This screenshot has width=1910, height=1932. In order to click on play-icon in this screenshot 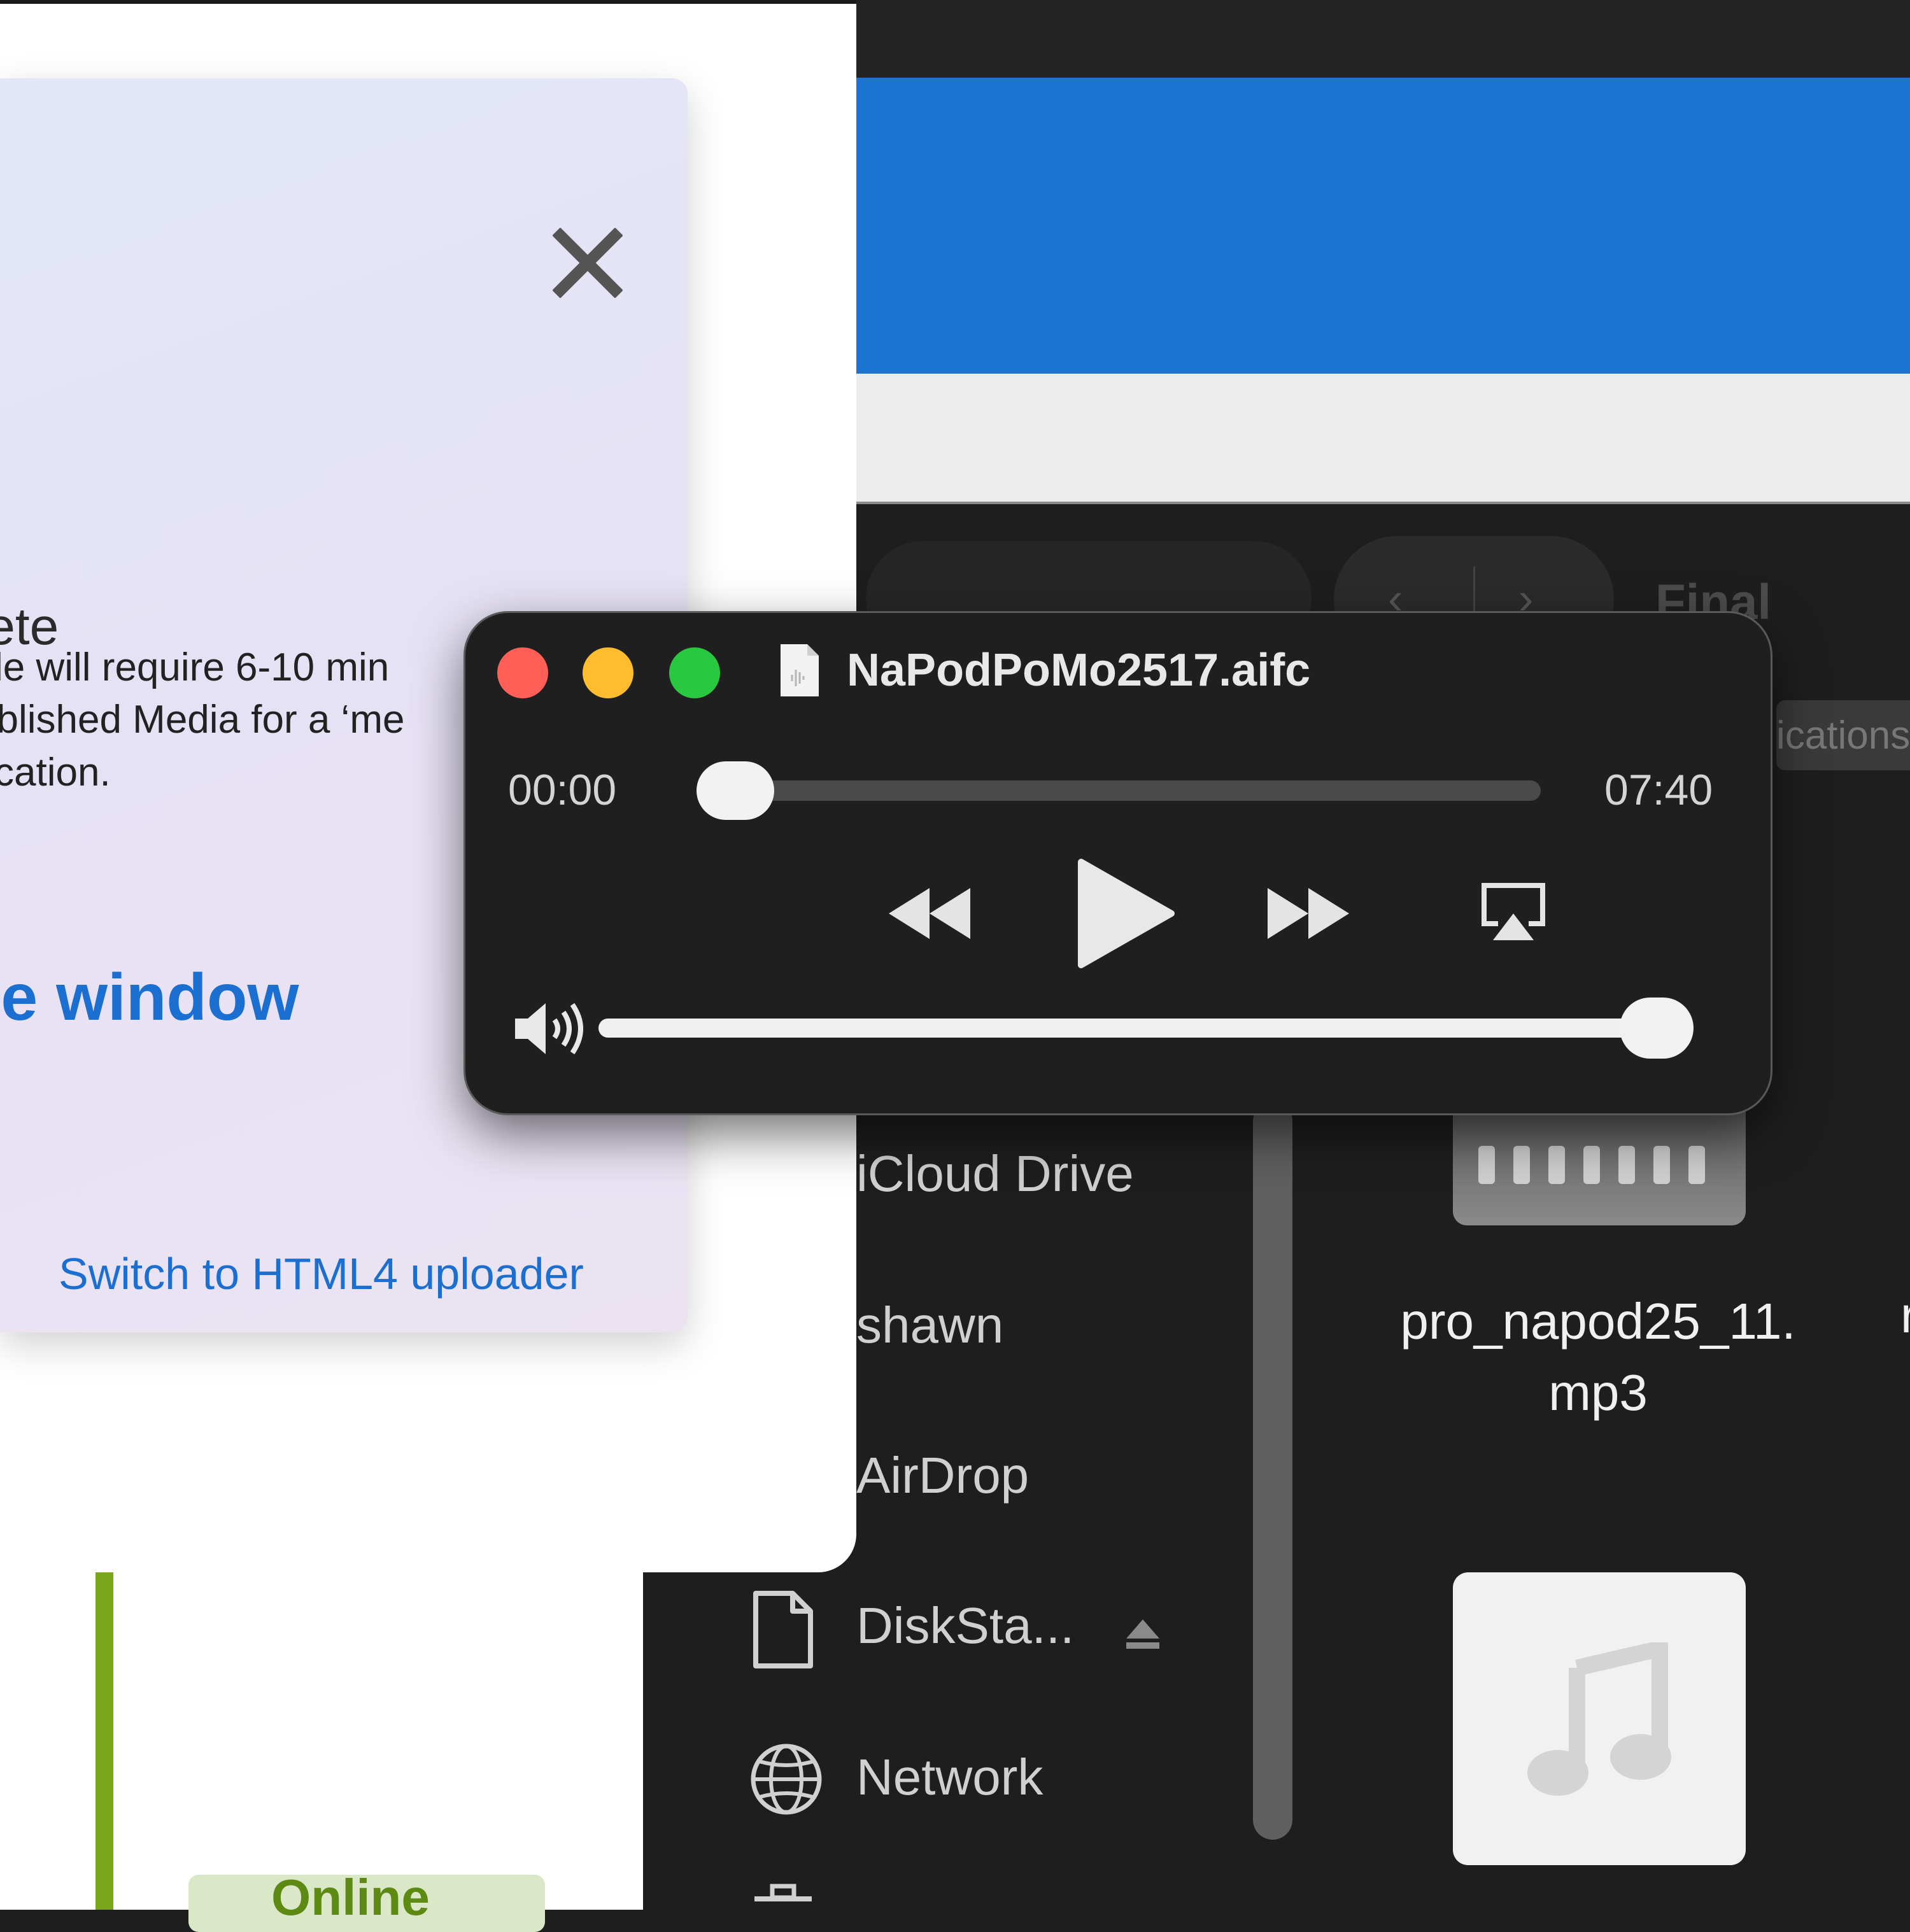, I will do `click(1127, 914)`.